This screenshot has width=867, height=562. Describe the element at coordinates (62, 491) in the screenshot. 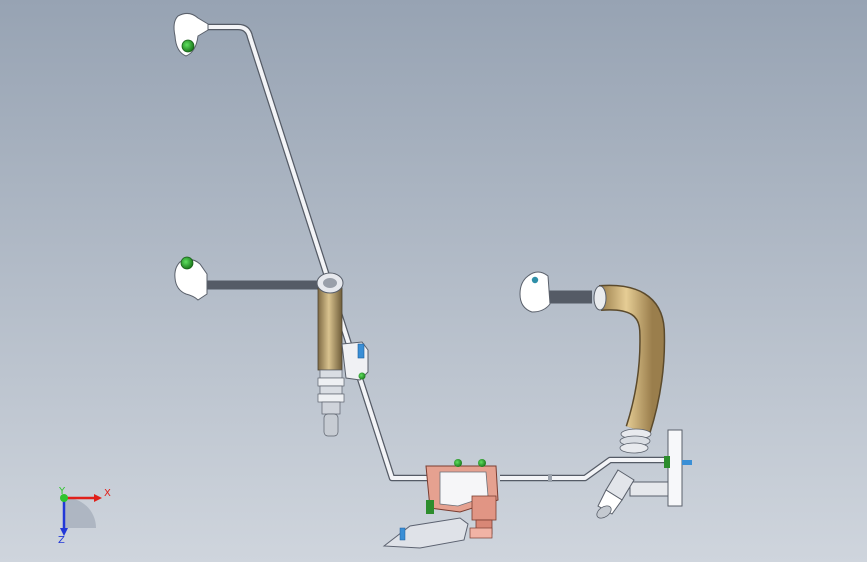

I see `y-axis-label: Y` at that location.